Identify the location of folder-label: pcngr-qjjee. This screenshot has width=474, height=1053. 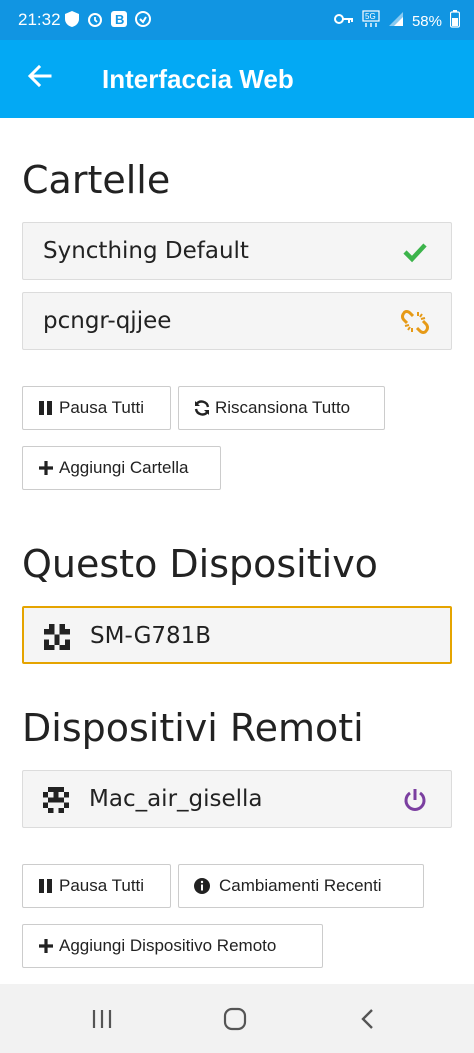
(107, 321).